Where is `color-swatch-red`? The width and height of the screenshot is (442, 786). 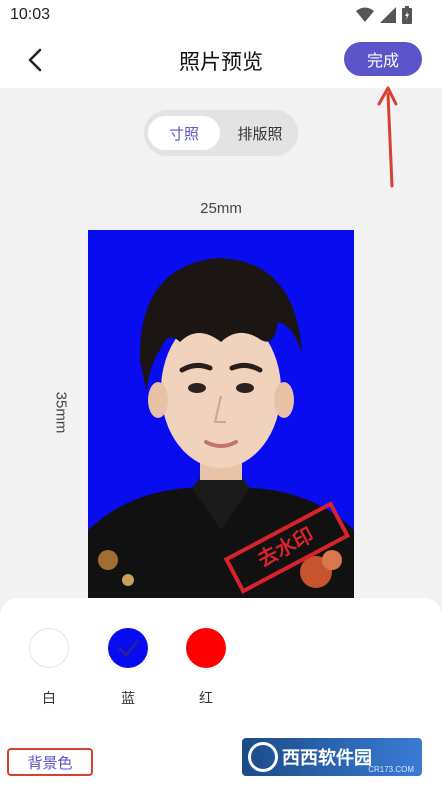 color-swatch-red is located at coordinates (206, 648).